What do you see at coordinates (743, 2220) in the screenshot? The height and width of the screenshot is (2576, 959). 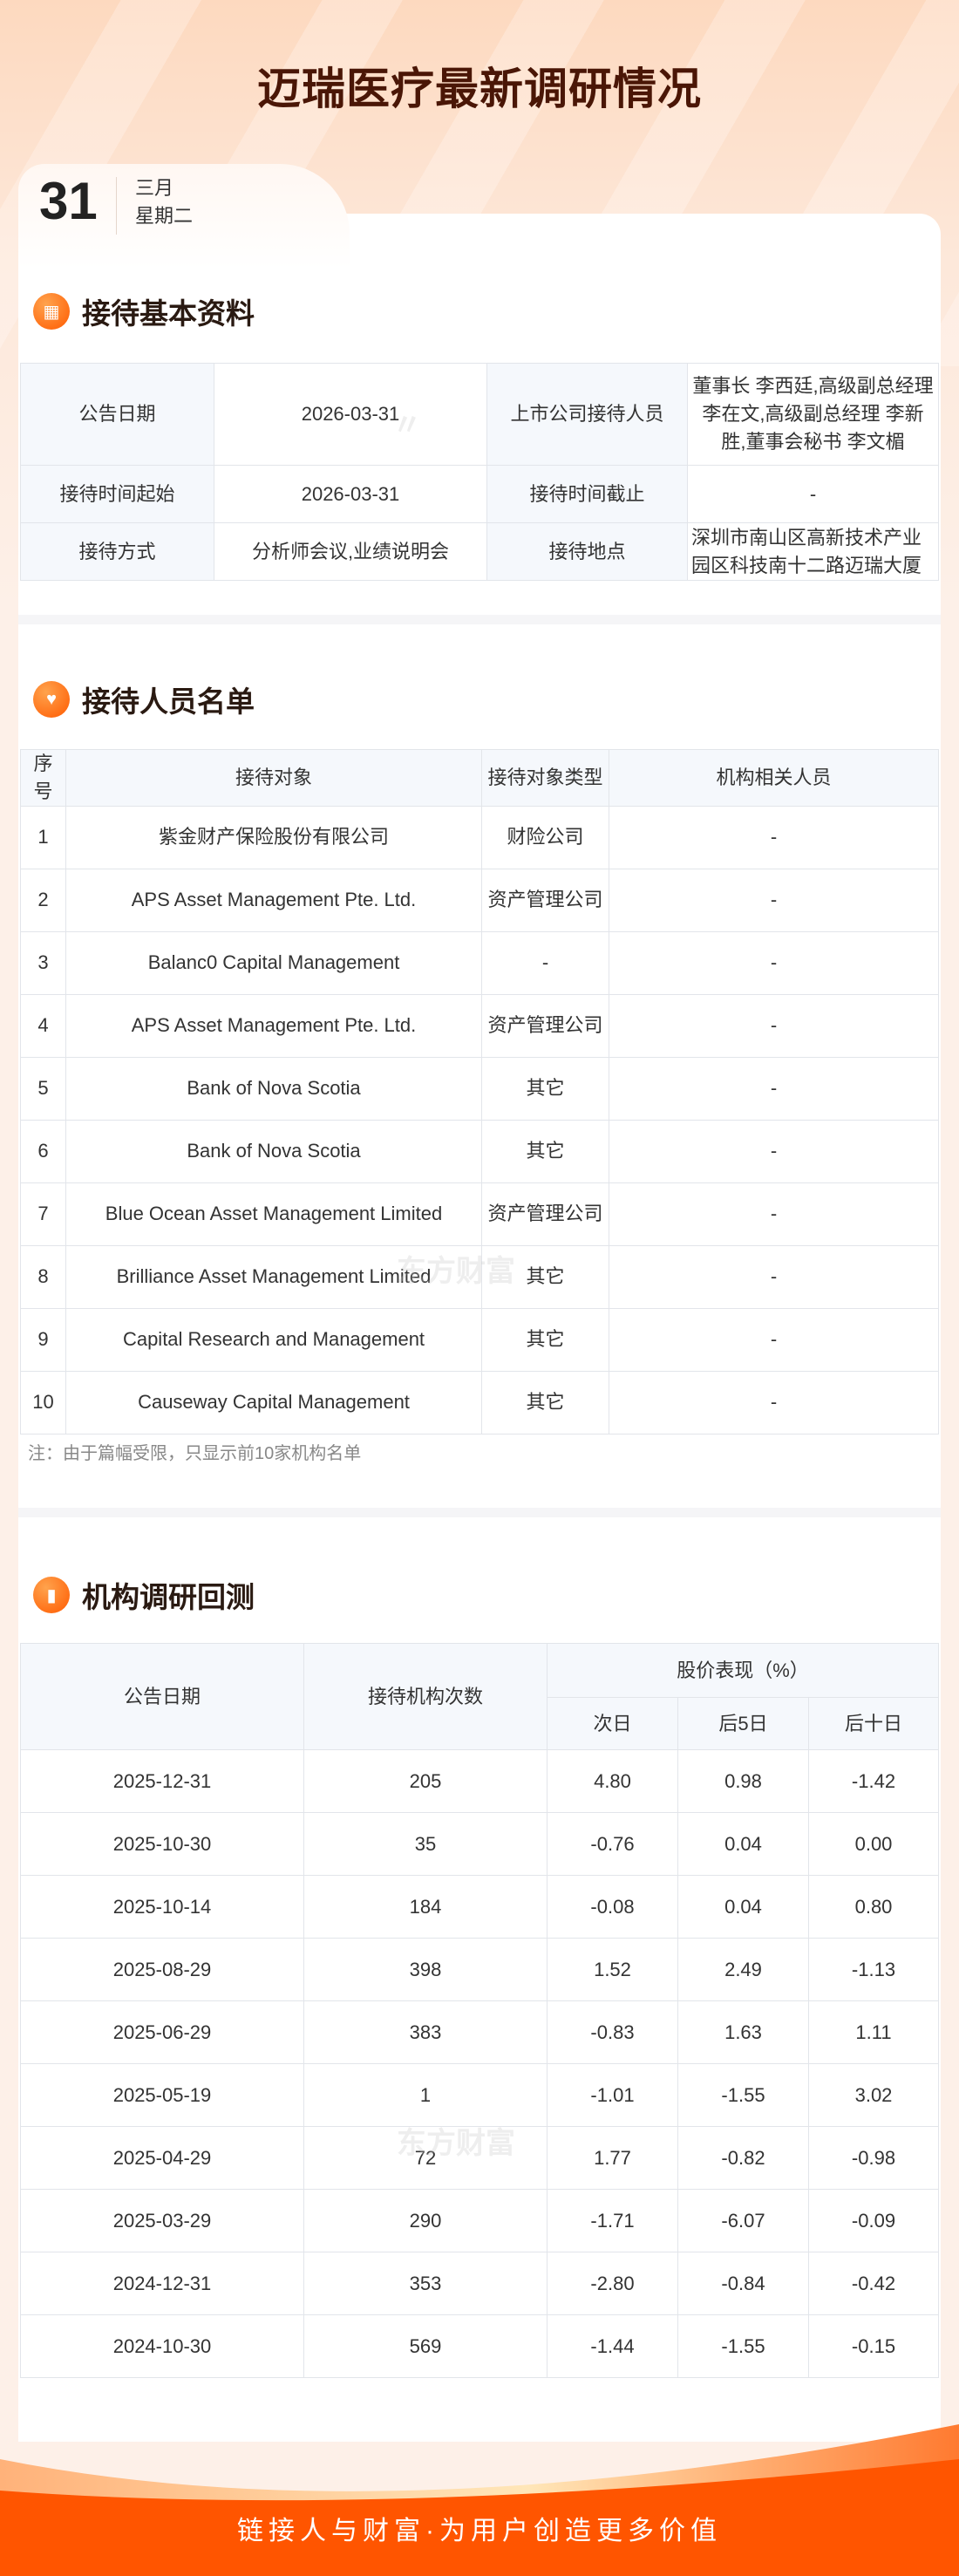 I see `5-day-change: -6.07` at bounding box center [743, 2220].